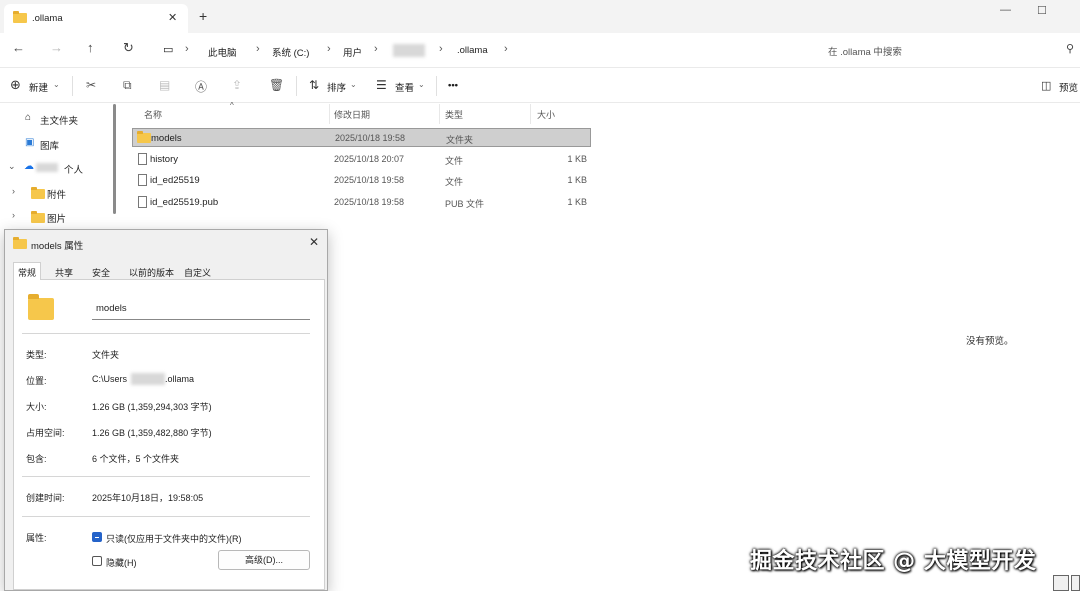  What do you see at coordinates (203, 16) in the screenshot?
I see `new-tab-icon: +` at bounding box center [203, 16].